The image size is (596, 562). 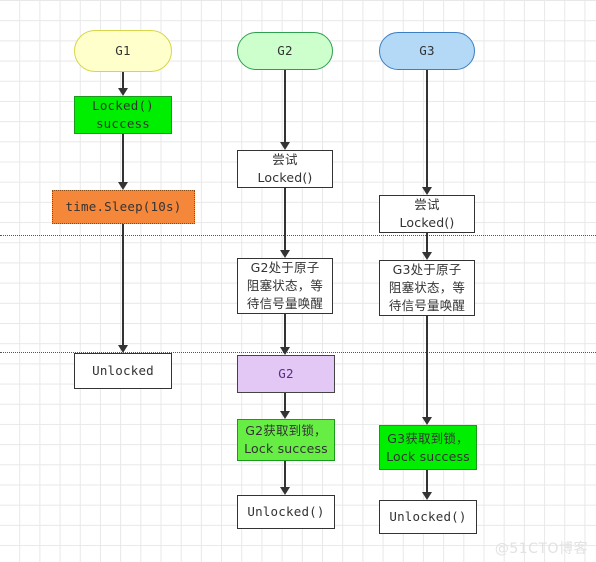 I want to click on node-g2-acquired: G2获取到锁， Lock success, so click(x=286, y=440).